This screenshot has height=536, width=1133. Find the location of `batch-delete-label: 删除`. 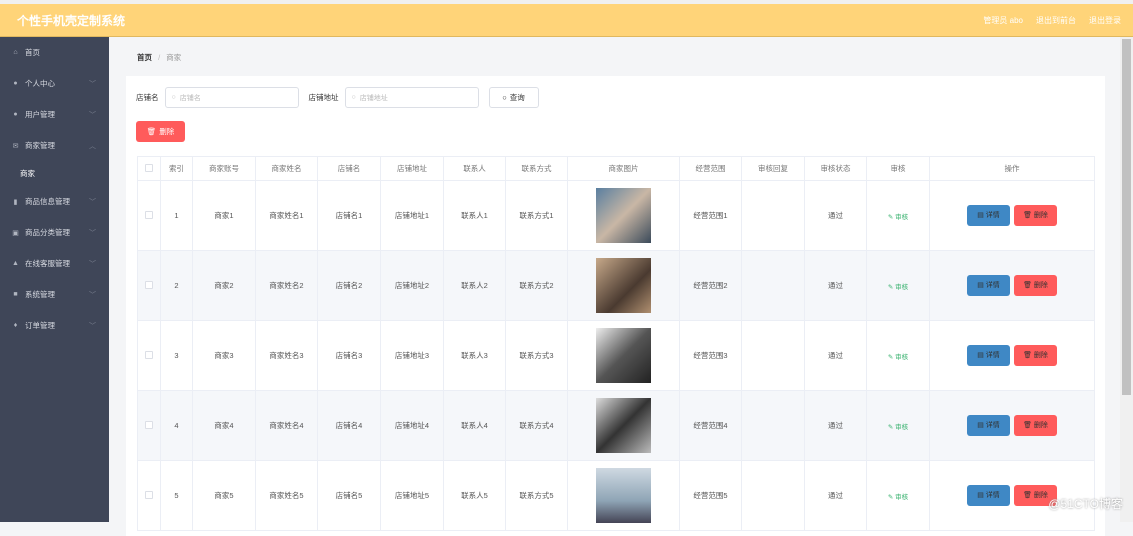

batch-delete-label: 删除 is located at coordinates (167, 131).